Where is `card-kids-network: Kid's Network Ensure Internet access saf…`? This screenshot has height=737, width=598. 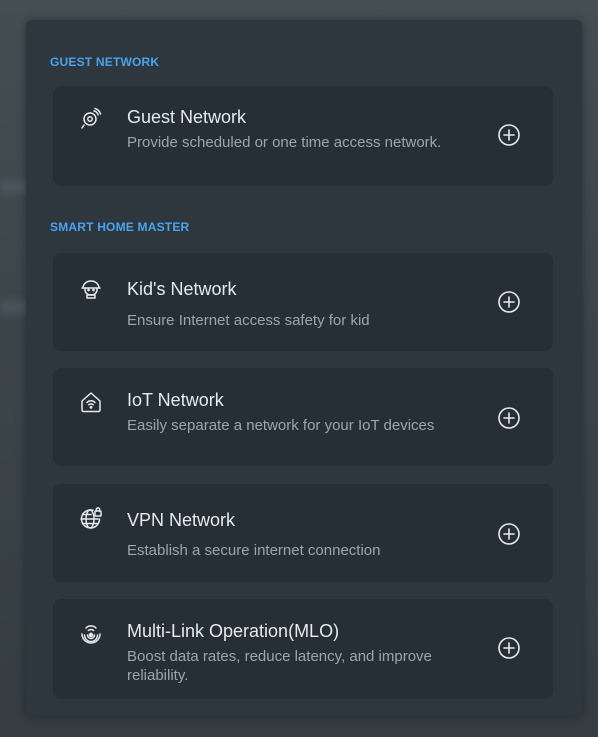
card-kids-network: Kid's Network Ensure Internet access saf… is located at coordinates (303, 302).